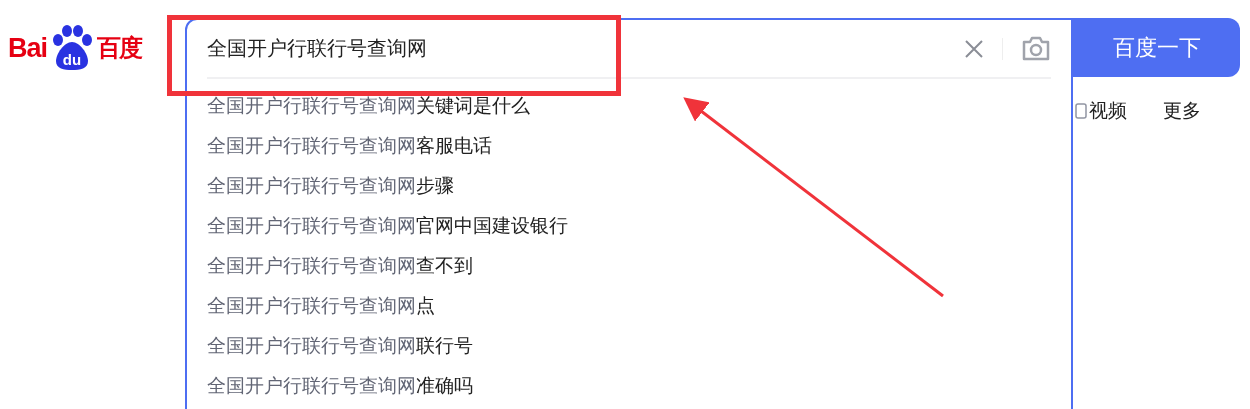 The height and width of the screenshot is (409, 1250). I want to click on logo-text: Bai, so click(28, 48).